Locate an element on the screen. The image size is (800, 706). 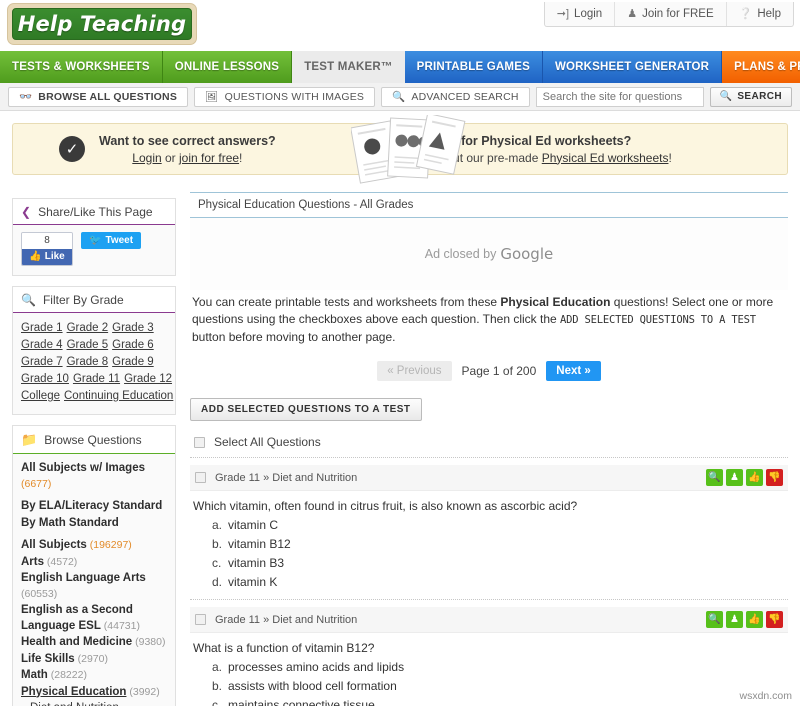
login-button: ➞] Login is located at coordinates (580, 14).